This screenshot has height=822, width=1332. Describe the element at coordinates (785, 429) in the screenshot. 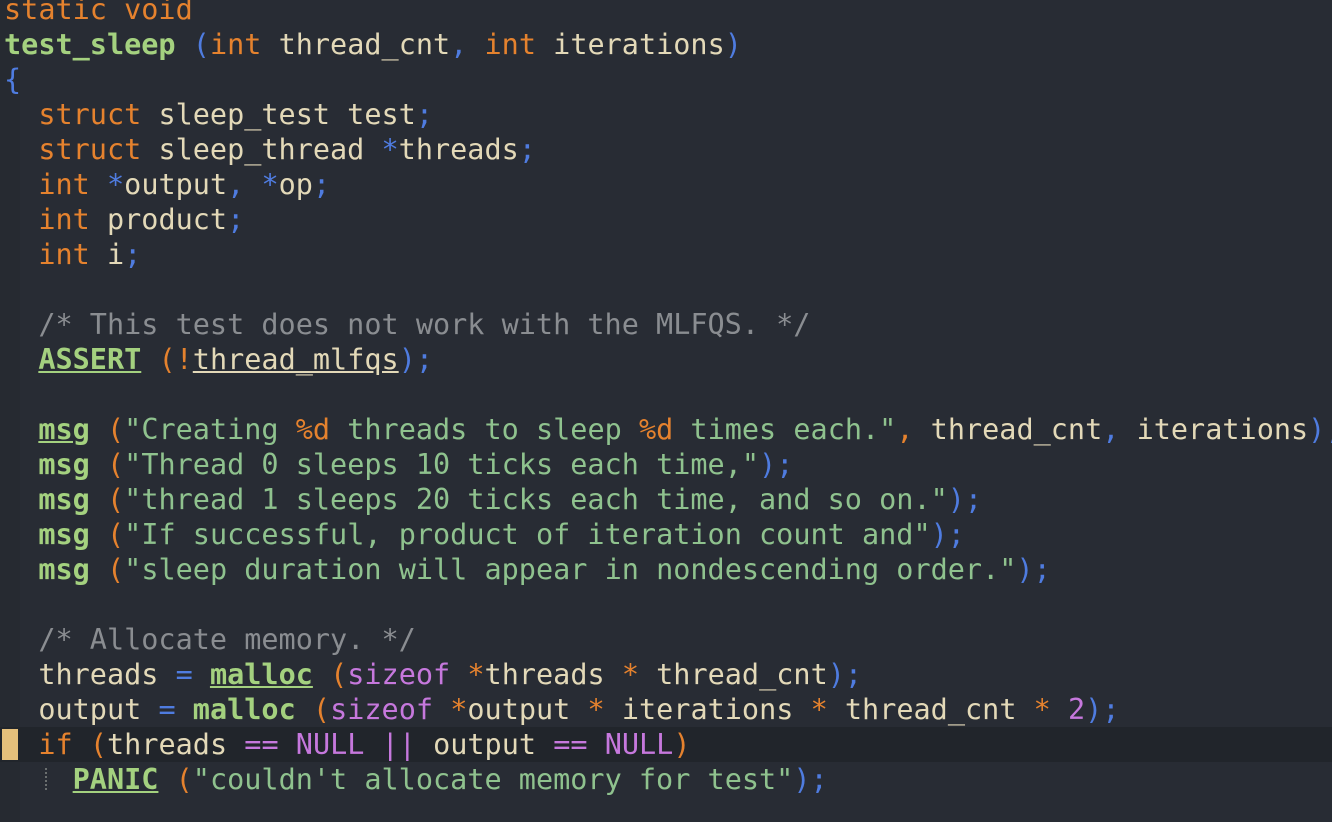

I see `code-token: times each."` at that location.